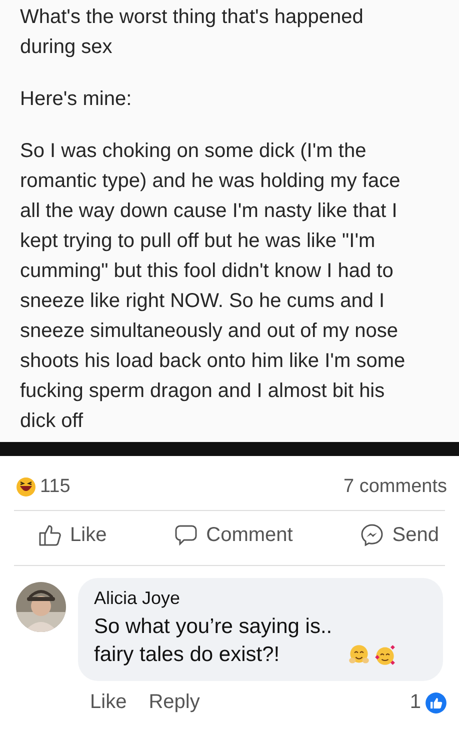 This screenshot has width=459, height=750. Describe the element at coordinates (72, 535) in the screenshot. I see `like-button: Like` at that location.